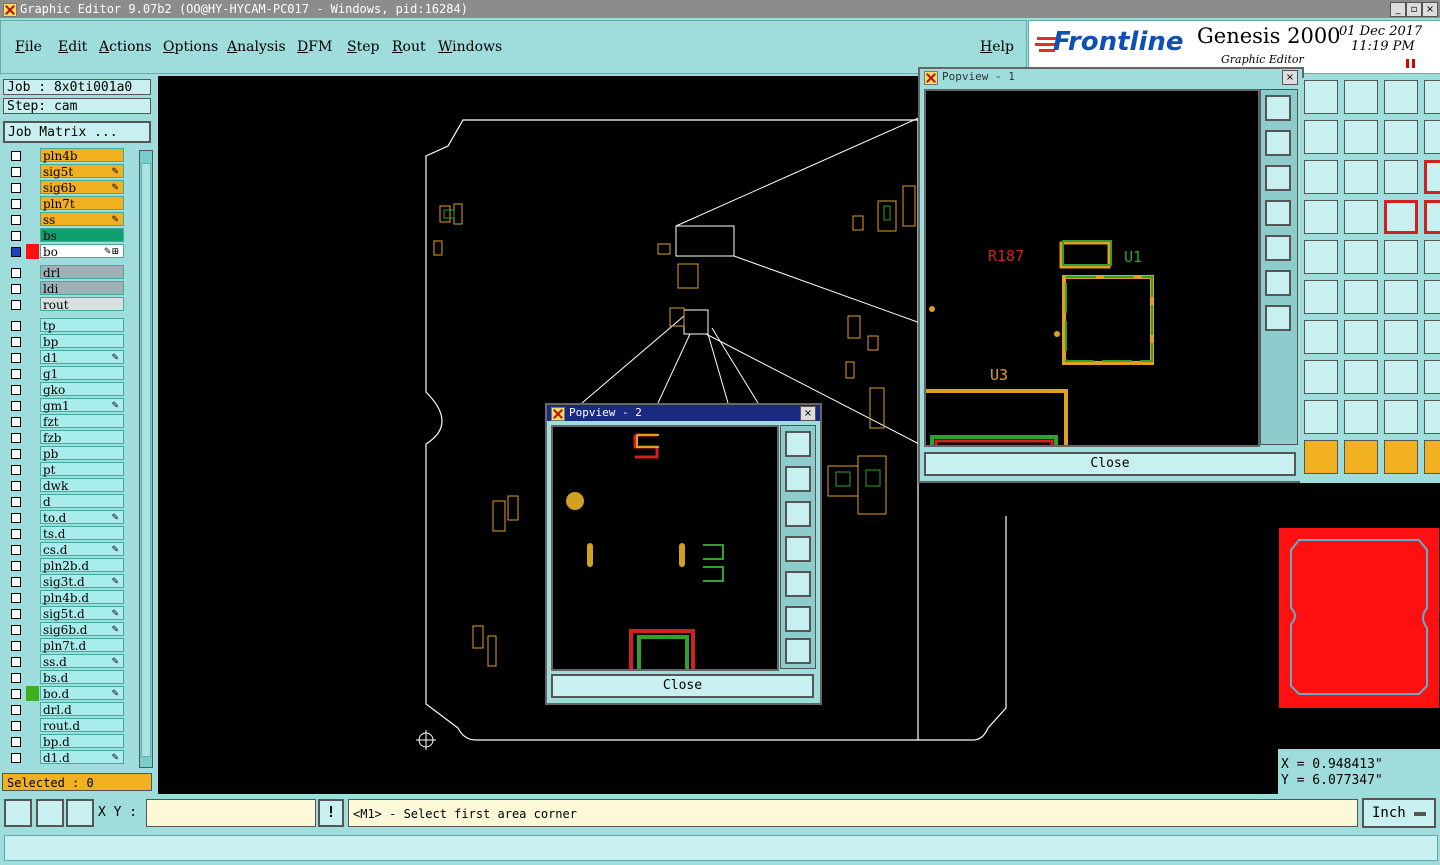  Describe the element at coordinates (66, 629) in the screenshot. I see `layer-row: sig6b.d ✎` at that location.